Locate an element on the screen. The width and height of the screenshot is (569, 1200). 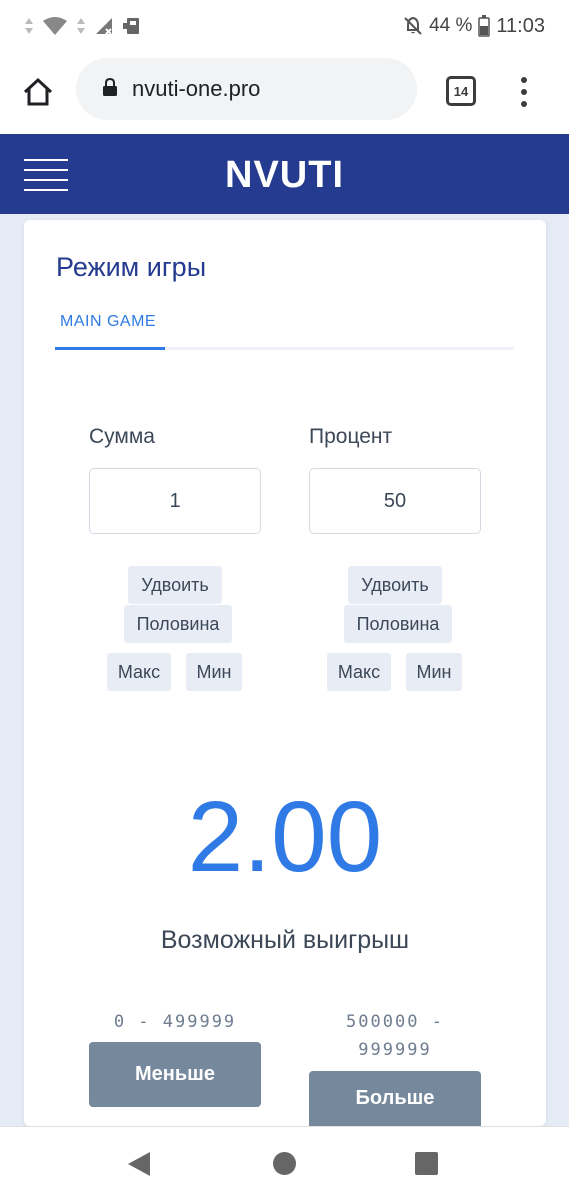
address-bar: nvuti-one.pro is located at coordinates (246, 89).